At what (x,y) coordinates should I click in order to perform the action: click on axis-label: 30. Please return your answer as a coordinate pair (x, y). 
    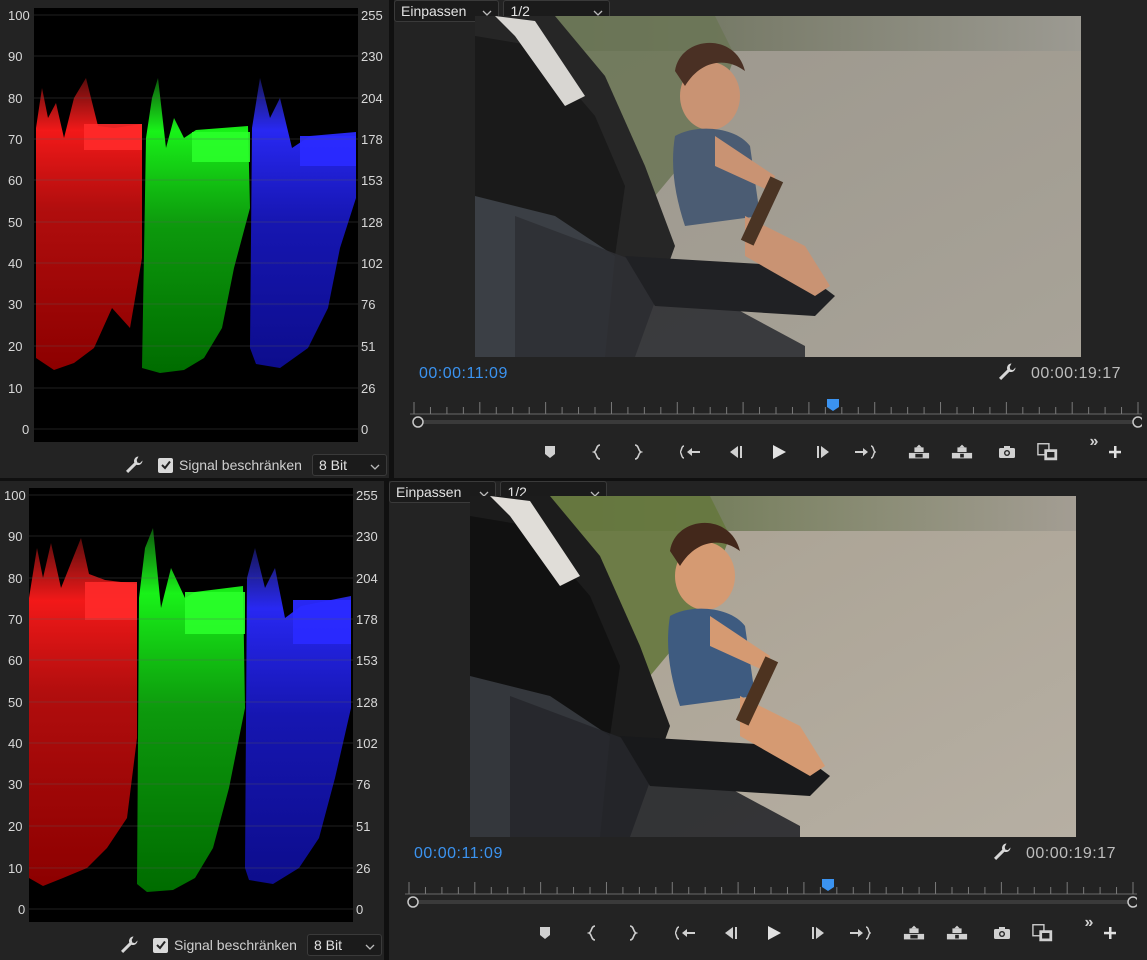
    Looking at the image, I should click on (15, 304).